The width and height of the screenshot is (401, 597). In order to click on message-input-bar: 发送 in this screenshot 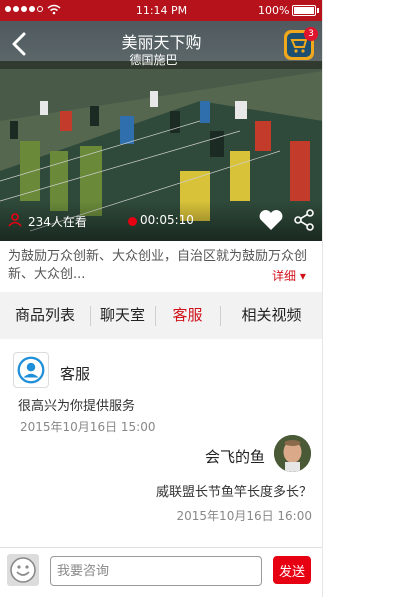, I will do `click(161, 572)`.